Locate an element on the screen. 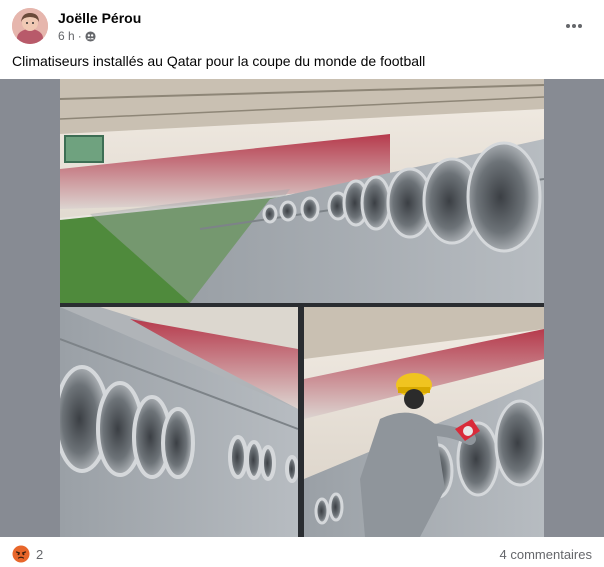  comments-count-link: 4 commentaires is located at coordinates (546, 554).